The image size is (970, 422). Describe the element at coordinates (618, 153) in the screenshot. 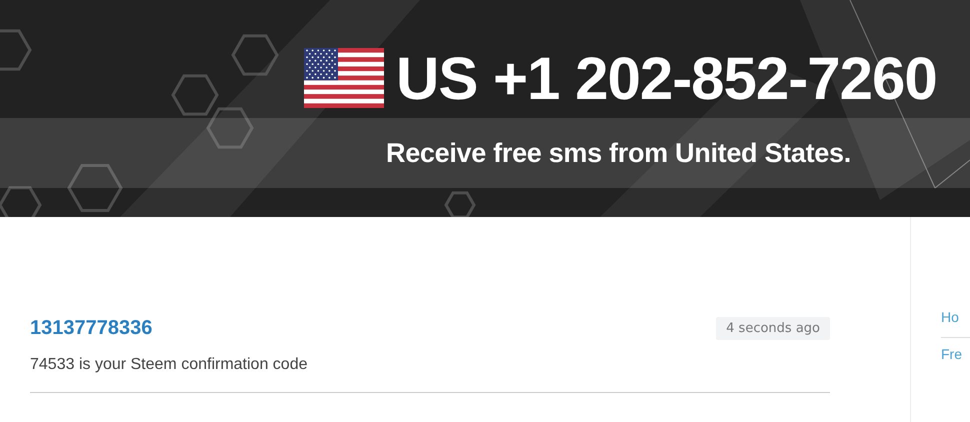

I see `subtitle: Receive free sms from United States.` at that location.